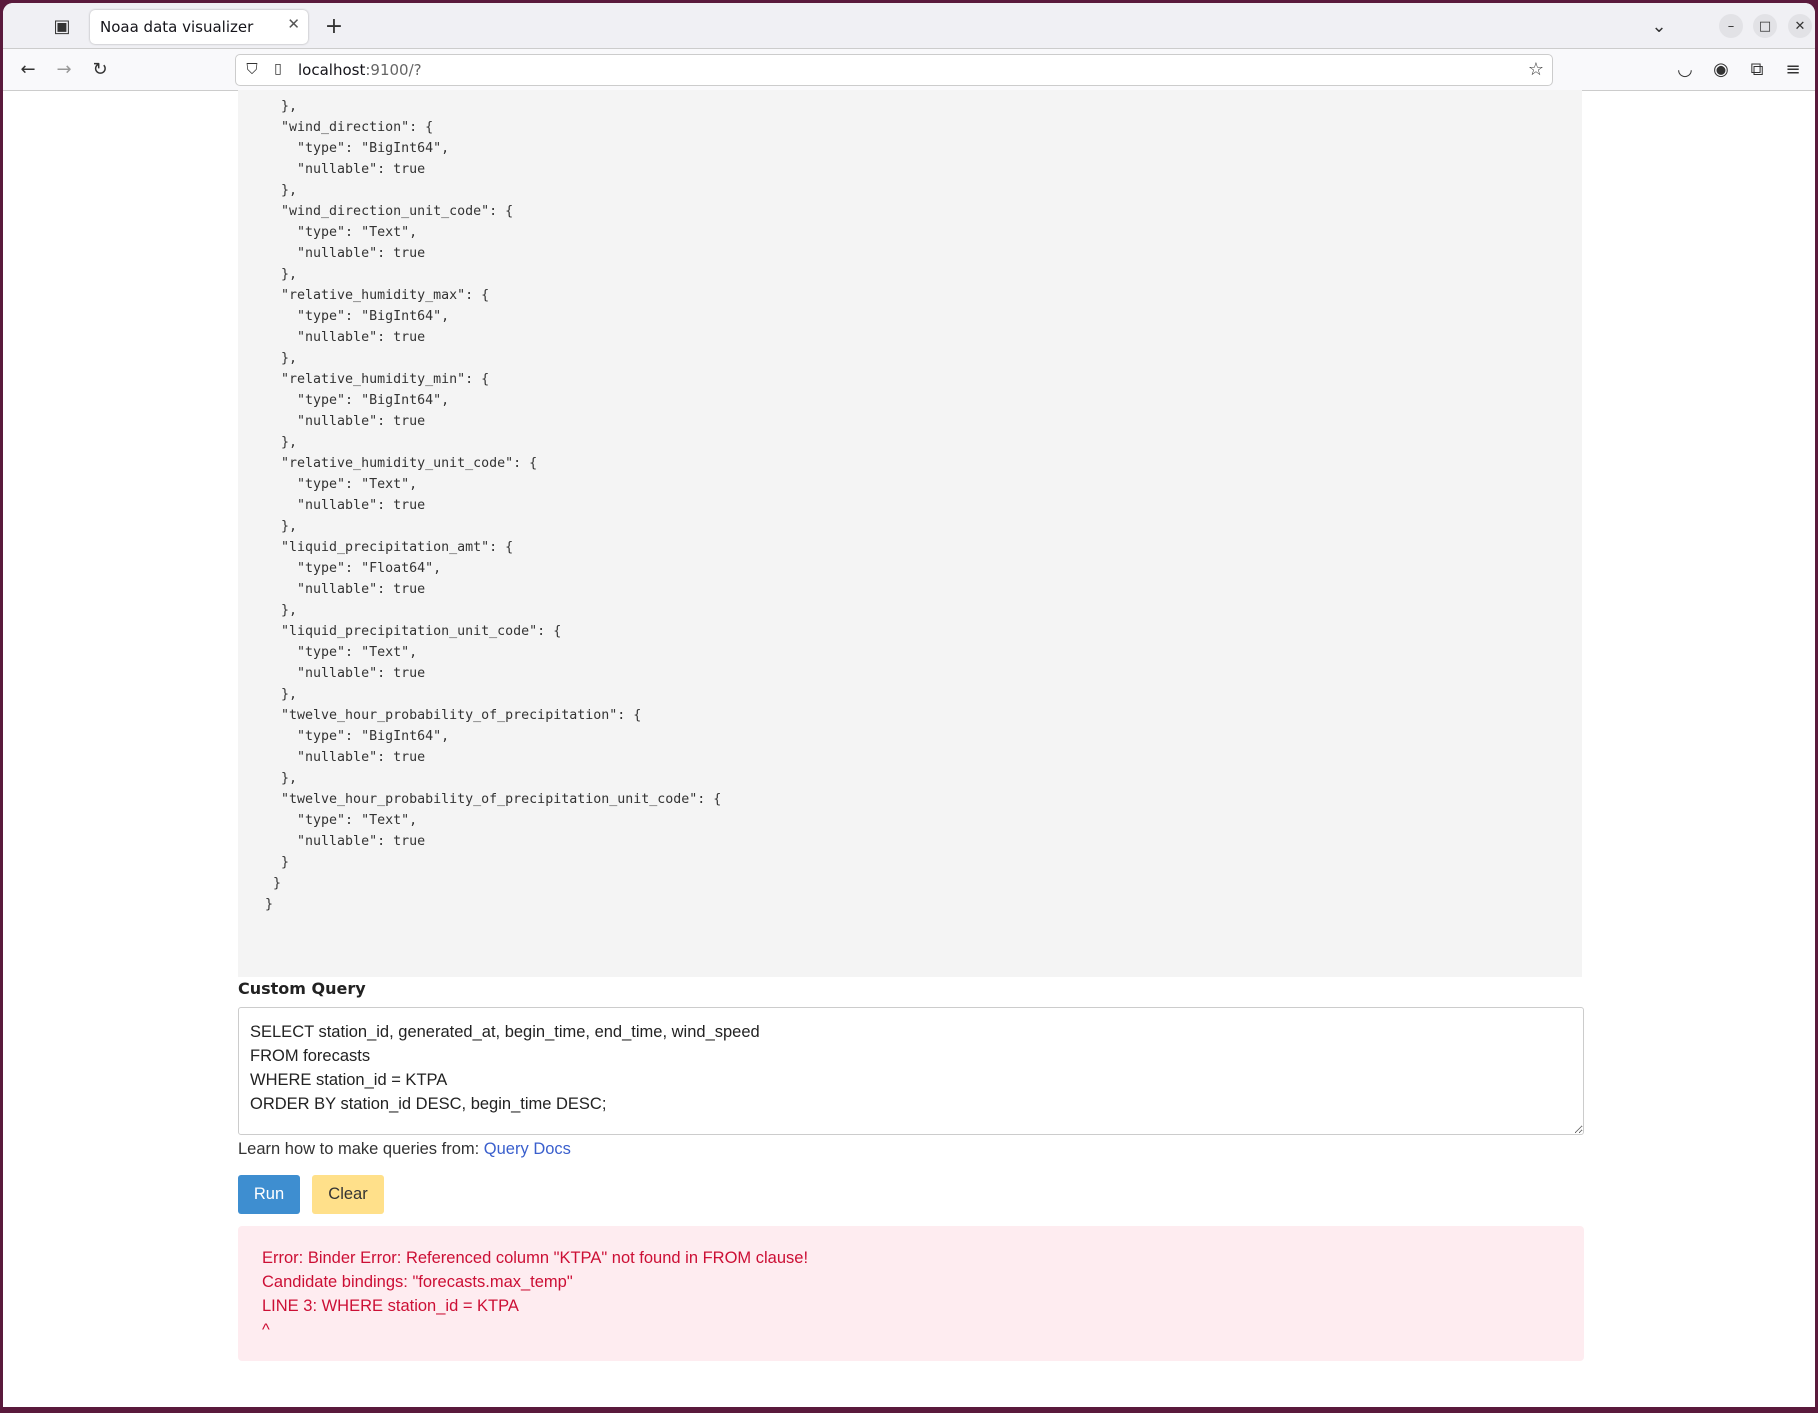  What do you see at coordinates (100, 69) in the screenshot?
I see `reload-icon: ↻` at bounding box center [100, 69].